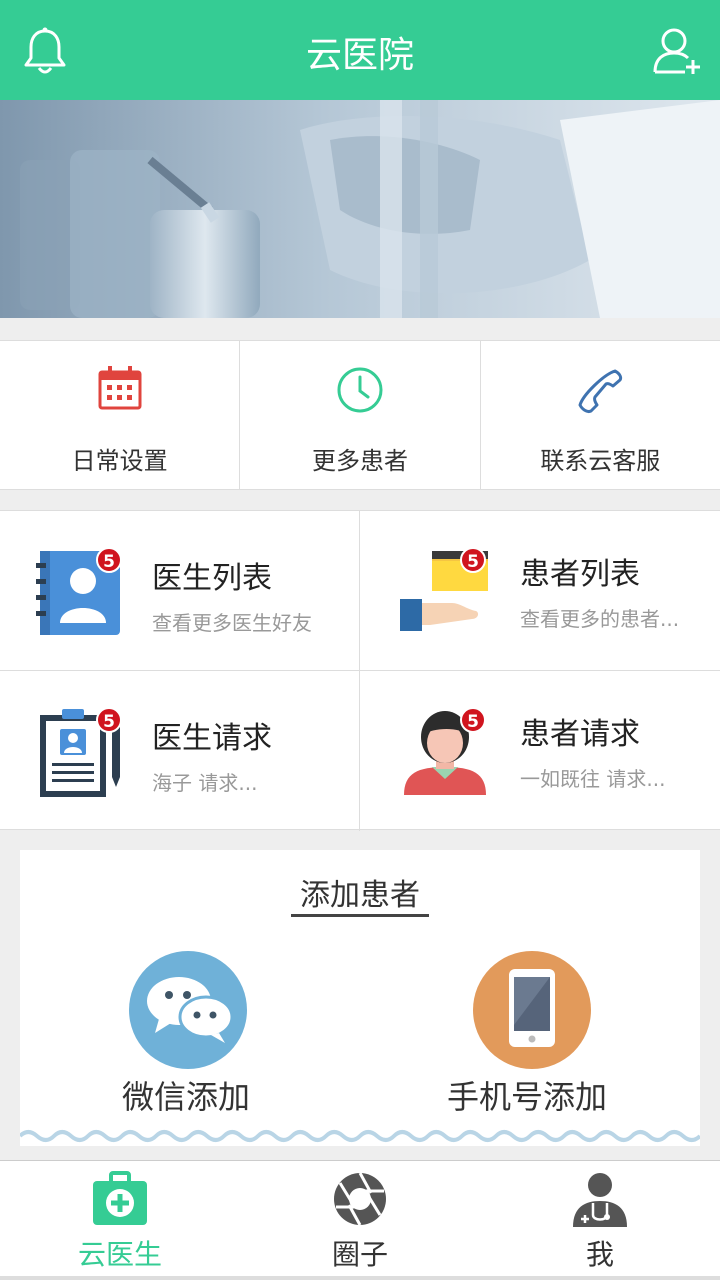  I want to click on quick-action-contact-service: 联系云客服, so click(600, 415).